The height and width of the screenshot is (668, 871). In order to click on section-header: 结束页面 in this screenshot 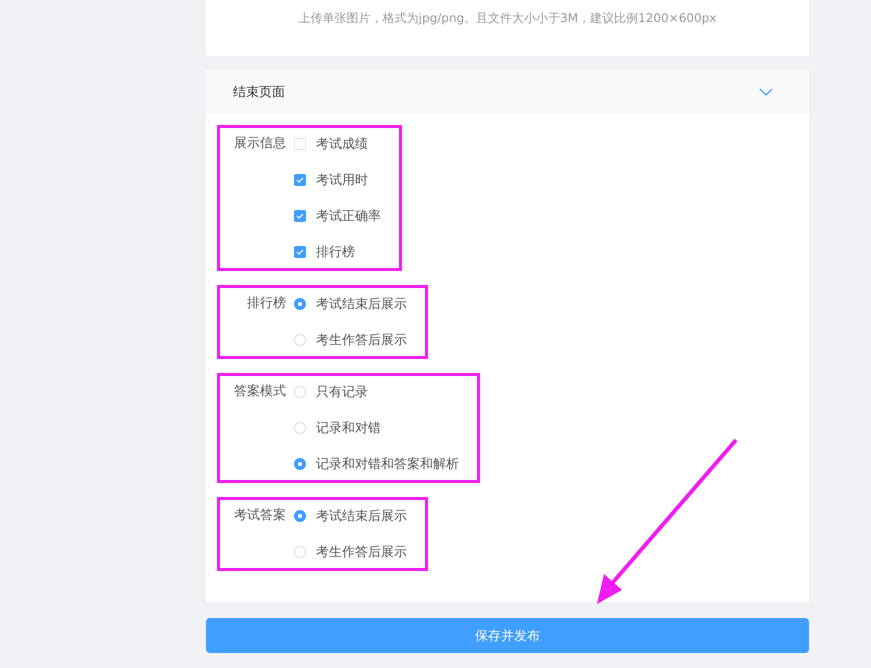, I will do `click(507, 91)`.